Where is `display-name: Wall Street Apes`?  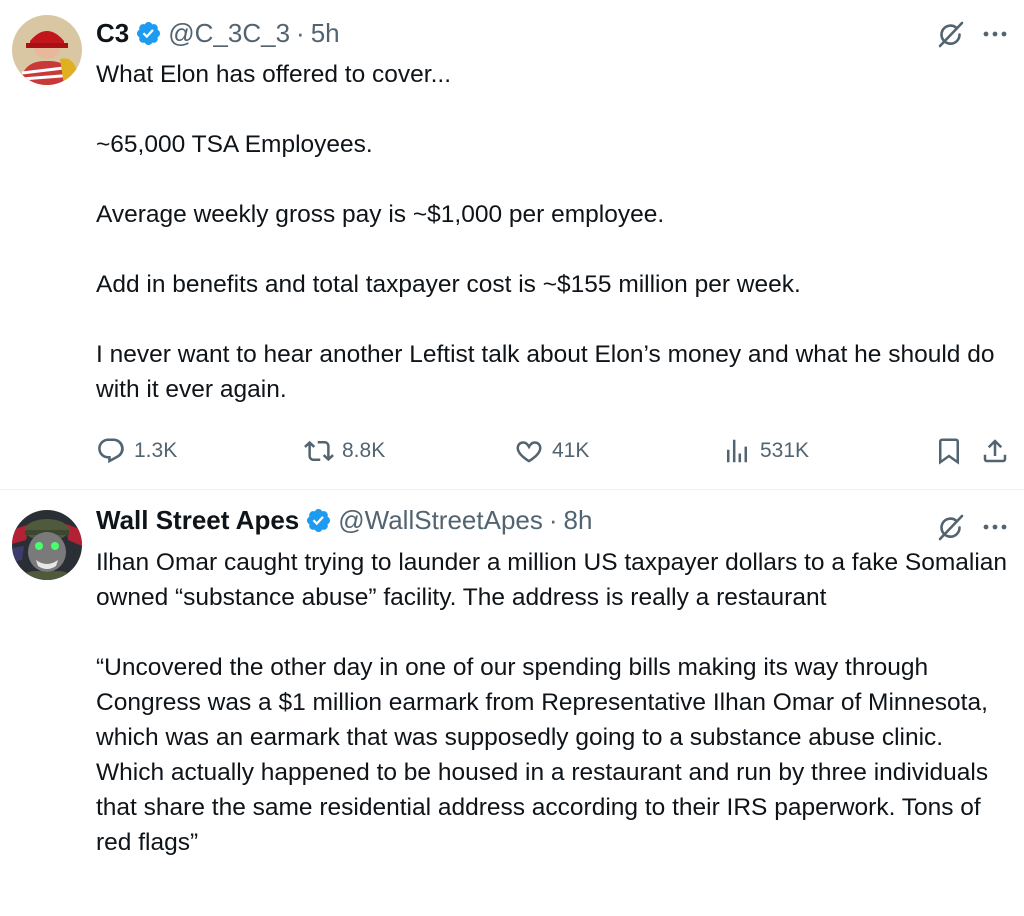
display-name: Wall Street Apes is located at coordinates (197, 520).